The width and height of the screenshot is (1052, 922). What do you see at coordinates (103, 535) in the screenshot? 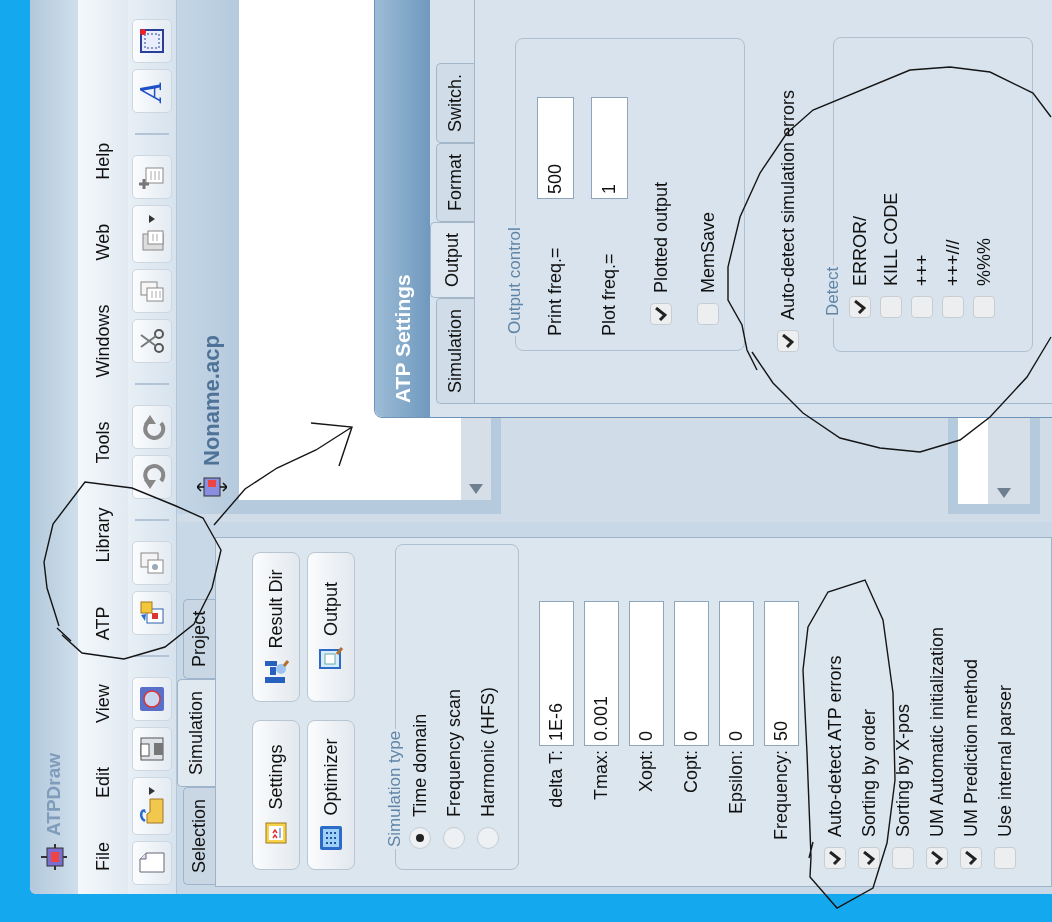
I see `menu-item: Library` at bounding box center [103, 535].